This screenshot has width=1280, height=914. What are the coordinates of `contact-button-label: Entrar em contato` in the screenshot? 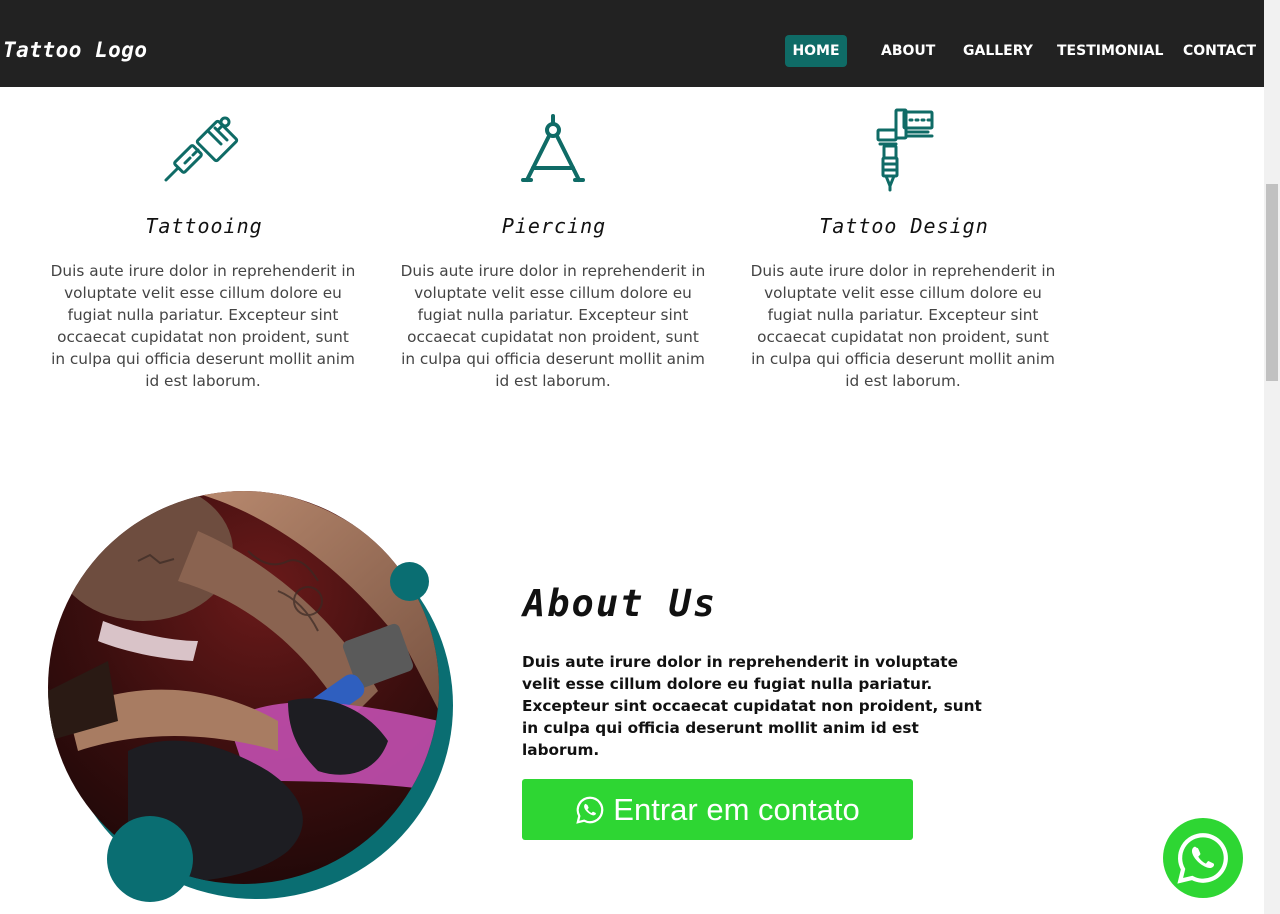 It's located at (736, 809).